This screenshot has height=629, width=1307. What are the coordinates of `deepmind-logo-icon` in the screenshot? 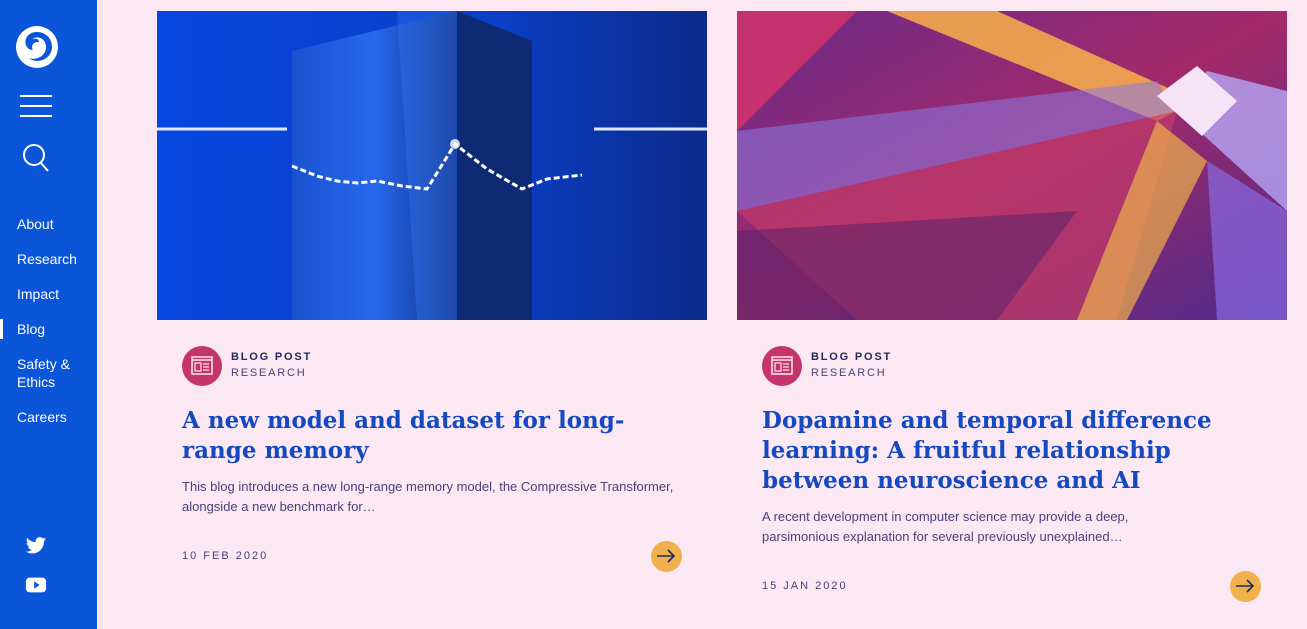 It's located at (37, 47).